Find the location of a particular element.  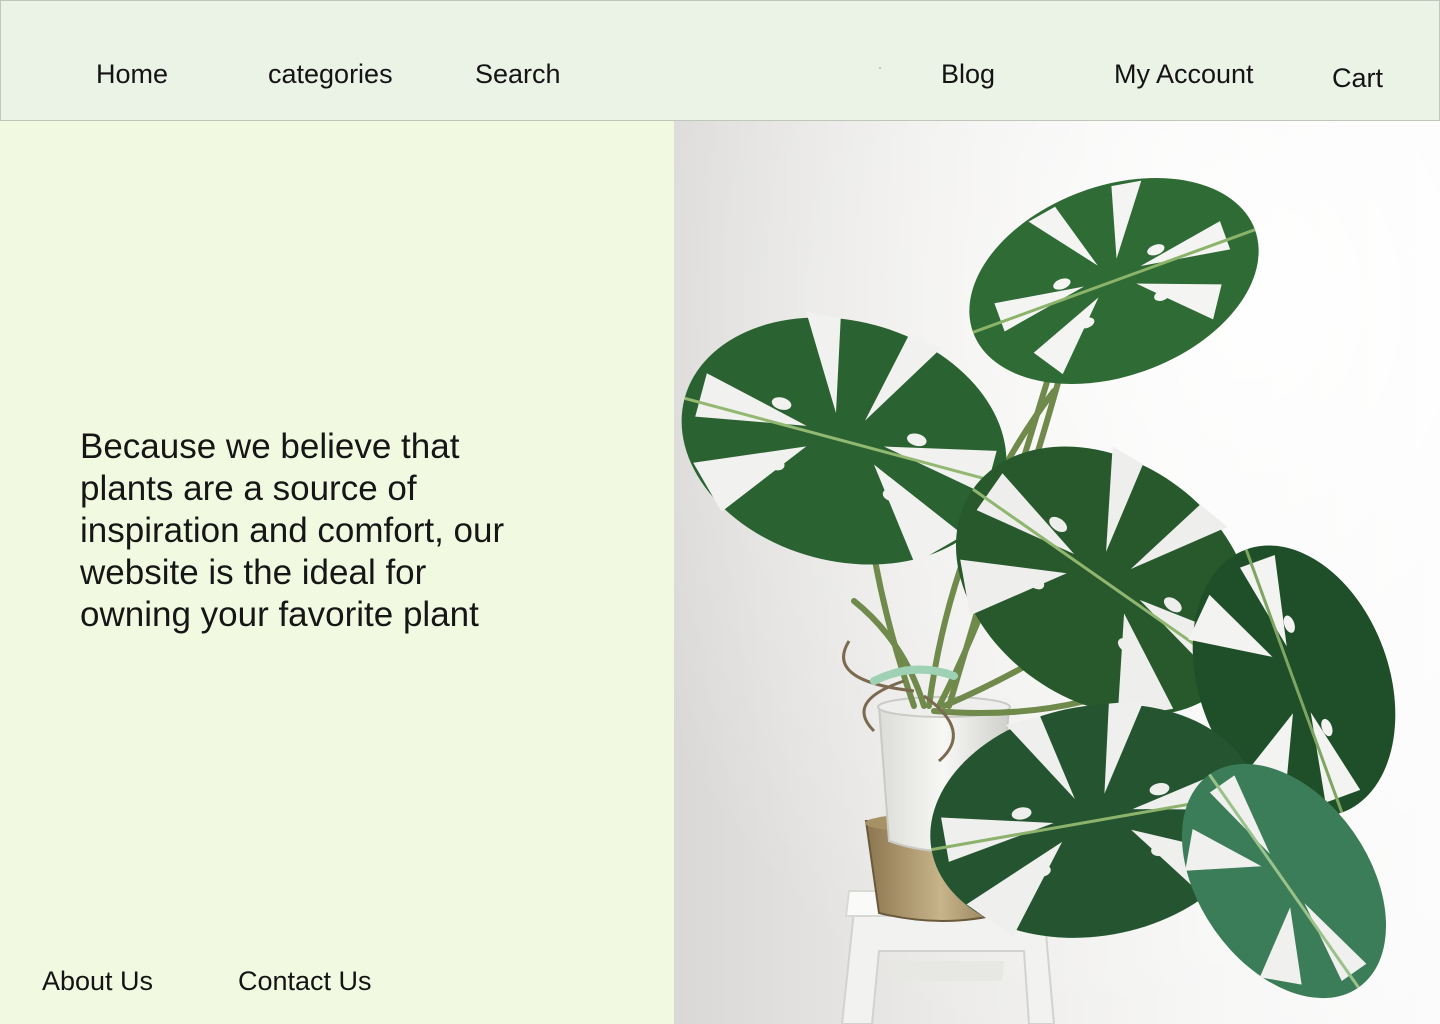

nav-search-link: Search is located at coordinates (518, 74).